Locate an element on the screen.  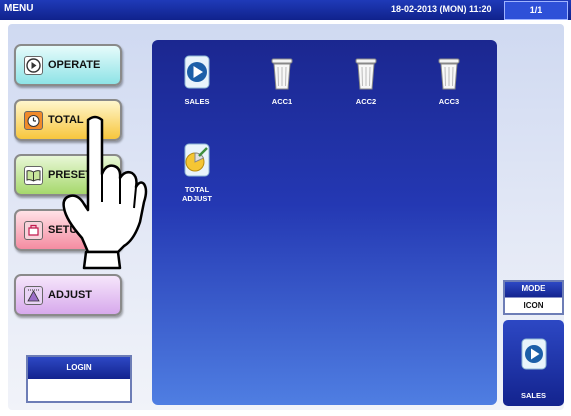
total-button: TOTAL is located at coordinates (68, 120).